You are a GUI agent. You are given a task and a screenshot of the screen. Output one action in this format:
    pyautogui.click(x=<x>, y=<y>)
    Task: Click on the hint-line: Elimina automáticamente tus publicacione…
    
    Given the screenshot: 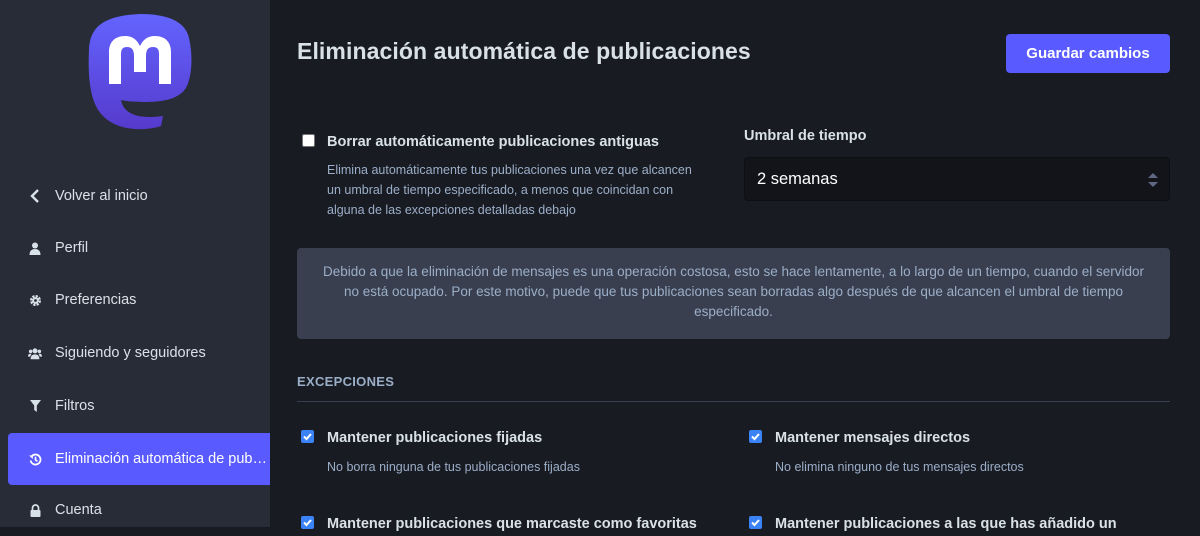 What is the action you would take?
    pyautogui.click(x=509, y=170)
    